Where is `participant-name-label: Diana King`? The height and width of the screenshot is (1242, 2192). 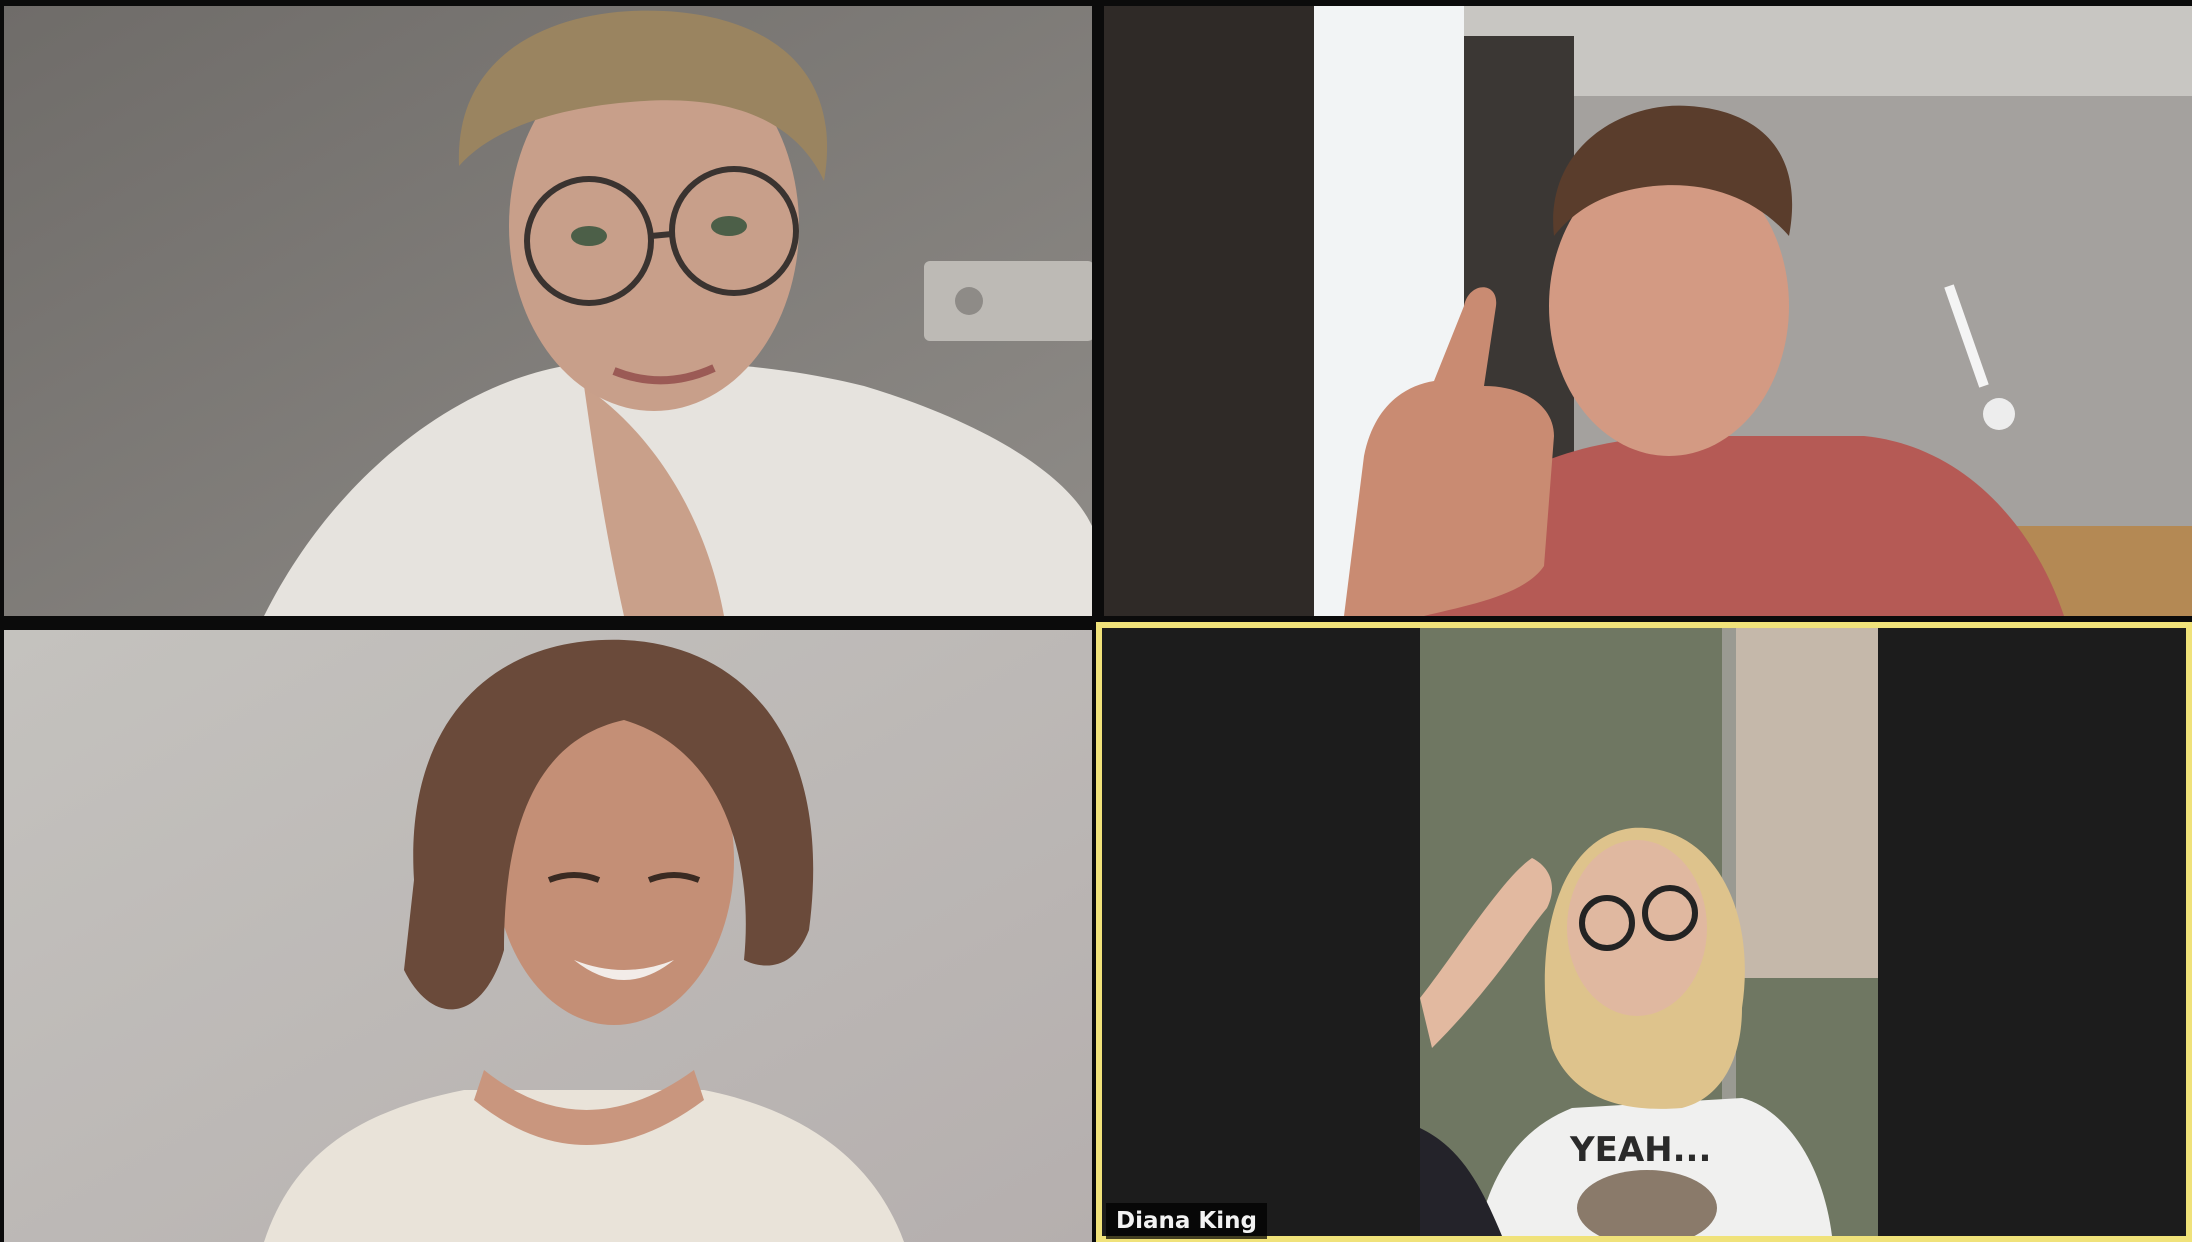
participant-name-label: Diana King is located at coordinates (1186, 1221).